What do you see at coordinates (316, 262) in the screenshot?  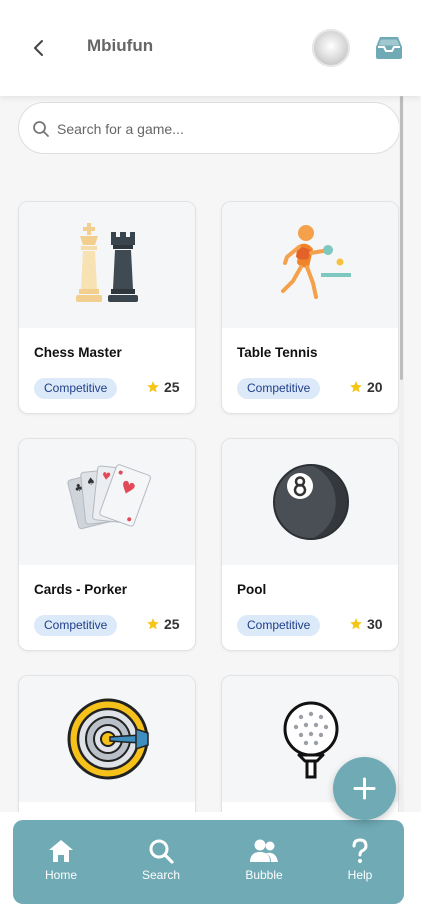 I see `table-tennis-icon` at bounding box center [316, 262].